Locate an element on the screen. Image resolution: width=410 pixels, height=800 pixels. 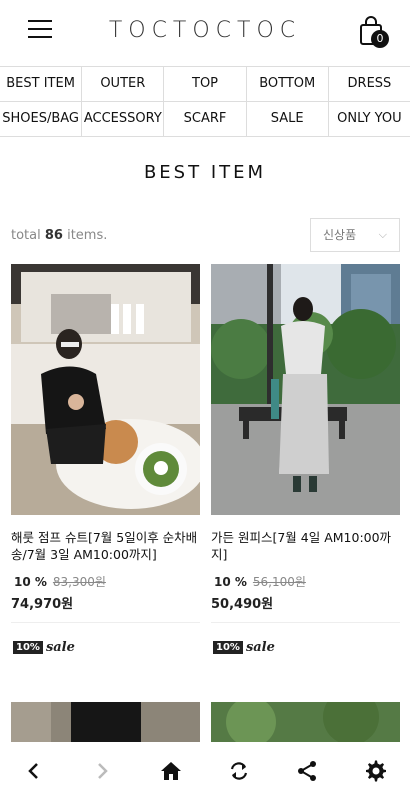
category-scarf: SCARF is located at coordinates (205, 119).